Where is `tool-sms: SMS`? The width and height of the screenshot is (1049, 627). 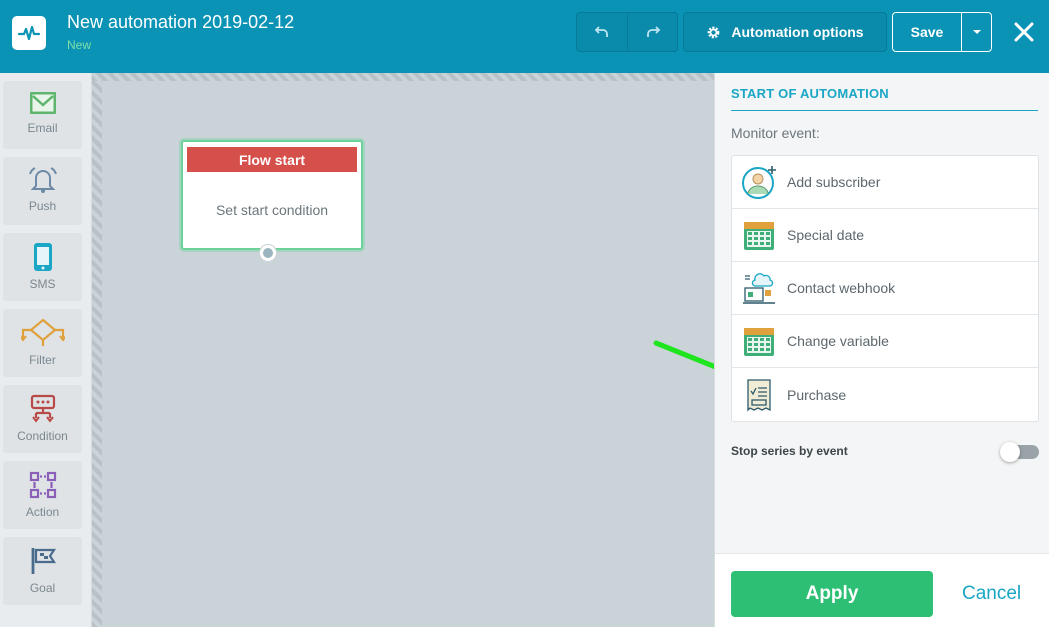
tool-sms: SMS is located at coordinates (42, 267).